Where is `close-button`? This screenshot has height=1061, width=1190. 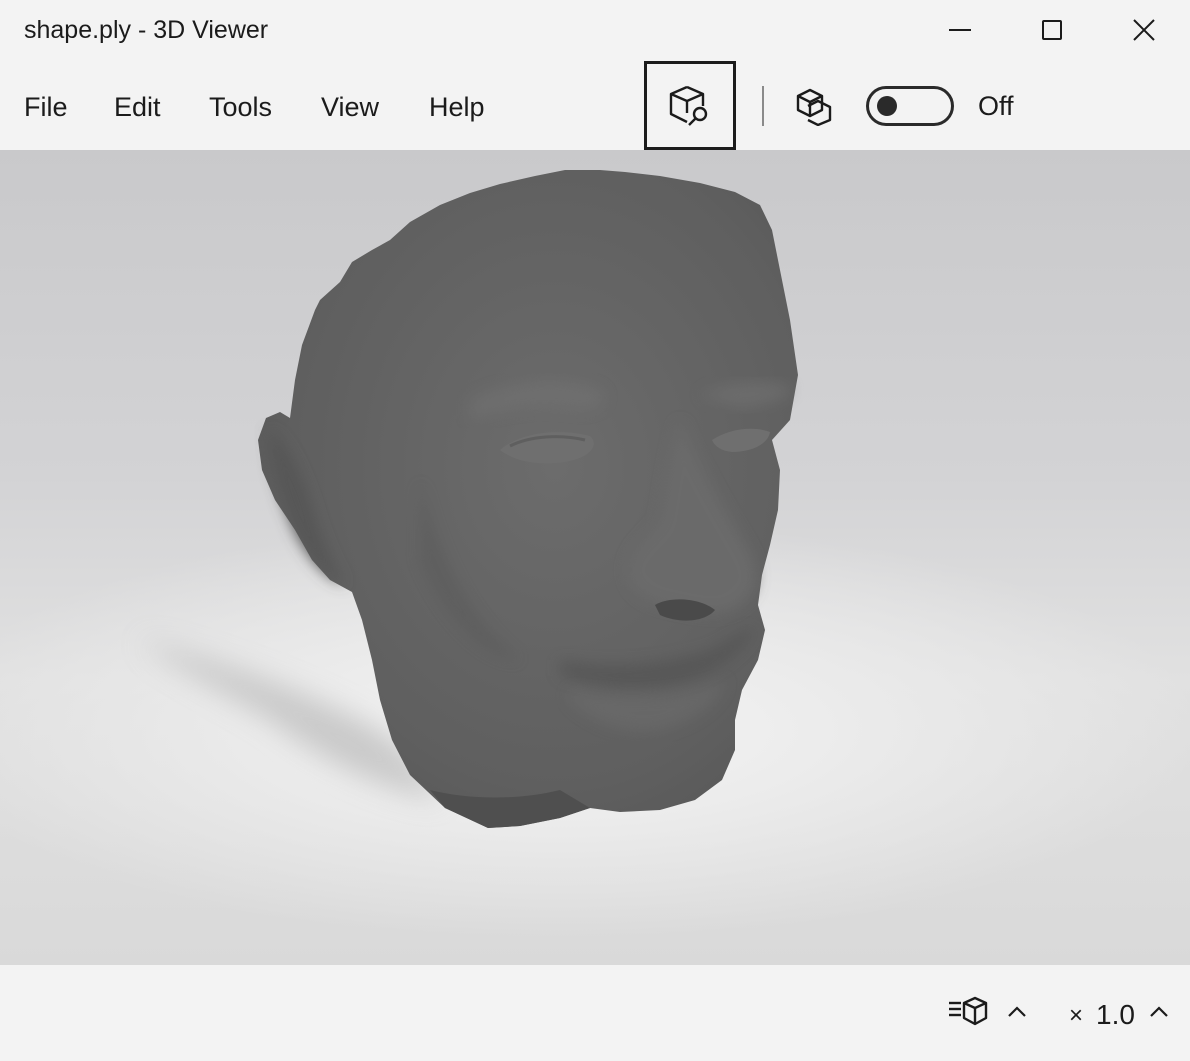
close-button is located at coordinates (1144, 30).